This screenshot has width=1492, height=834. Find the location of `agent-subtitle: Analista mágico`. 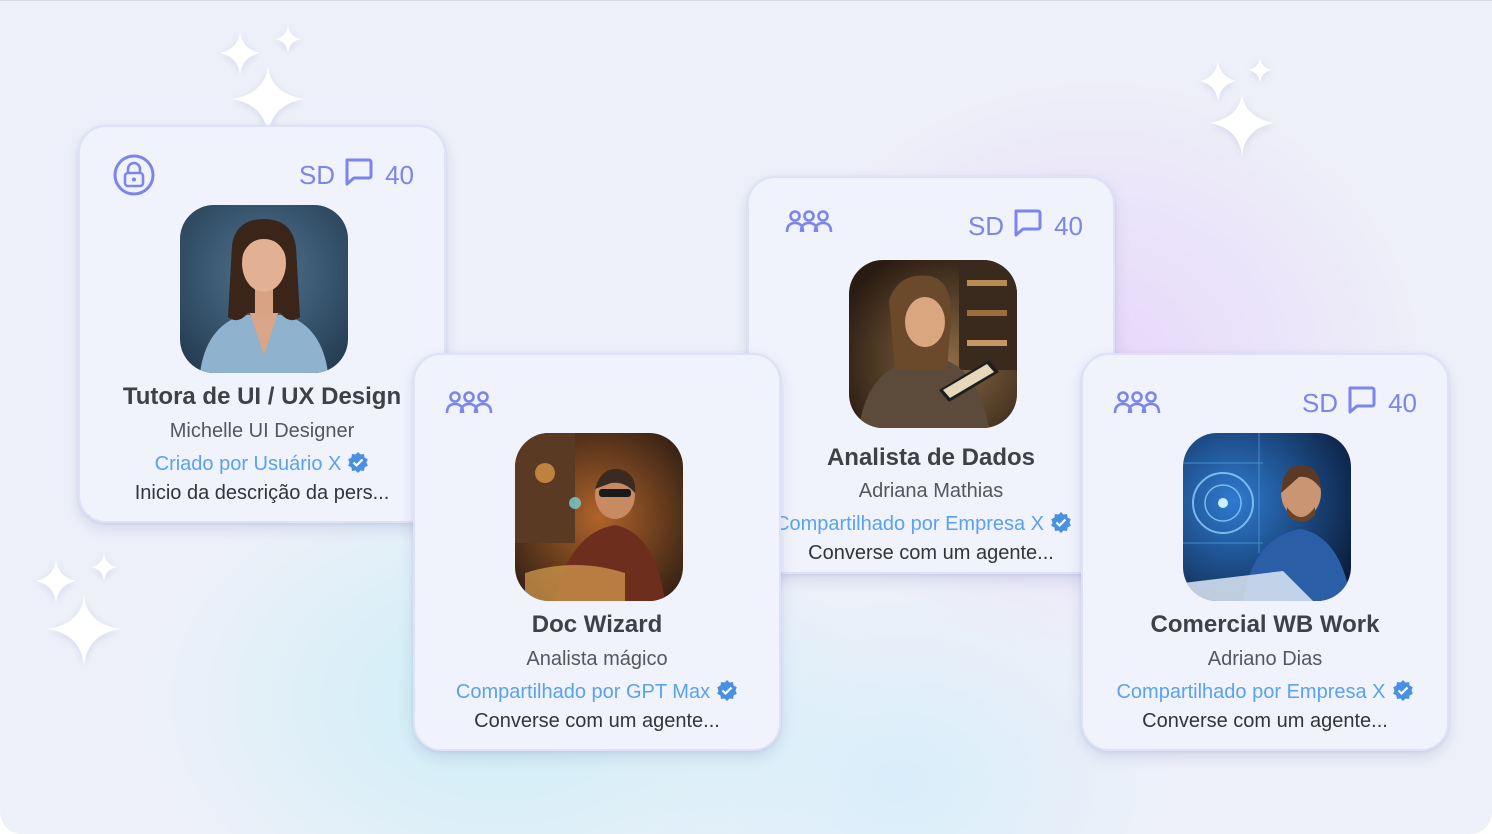

agent-subtitle: Analista mágico is located at coordinates (597, 659).